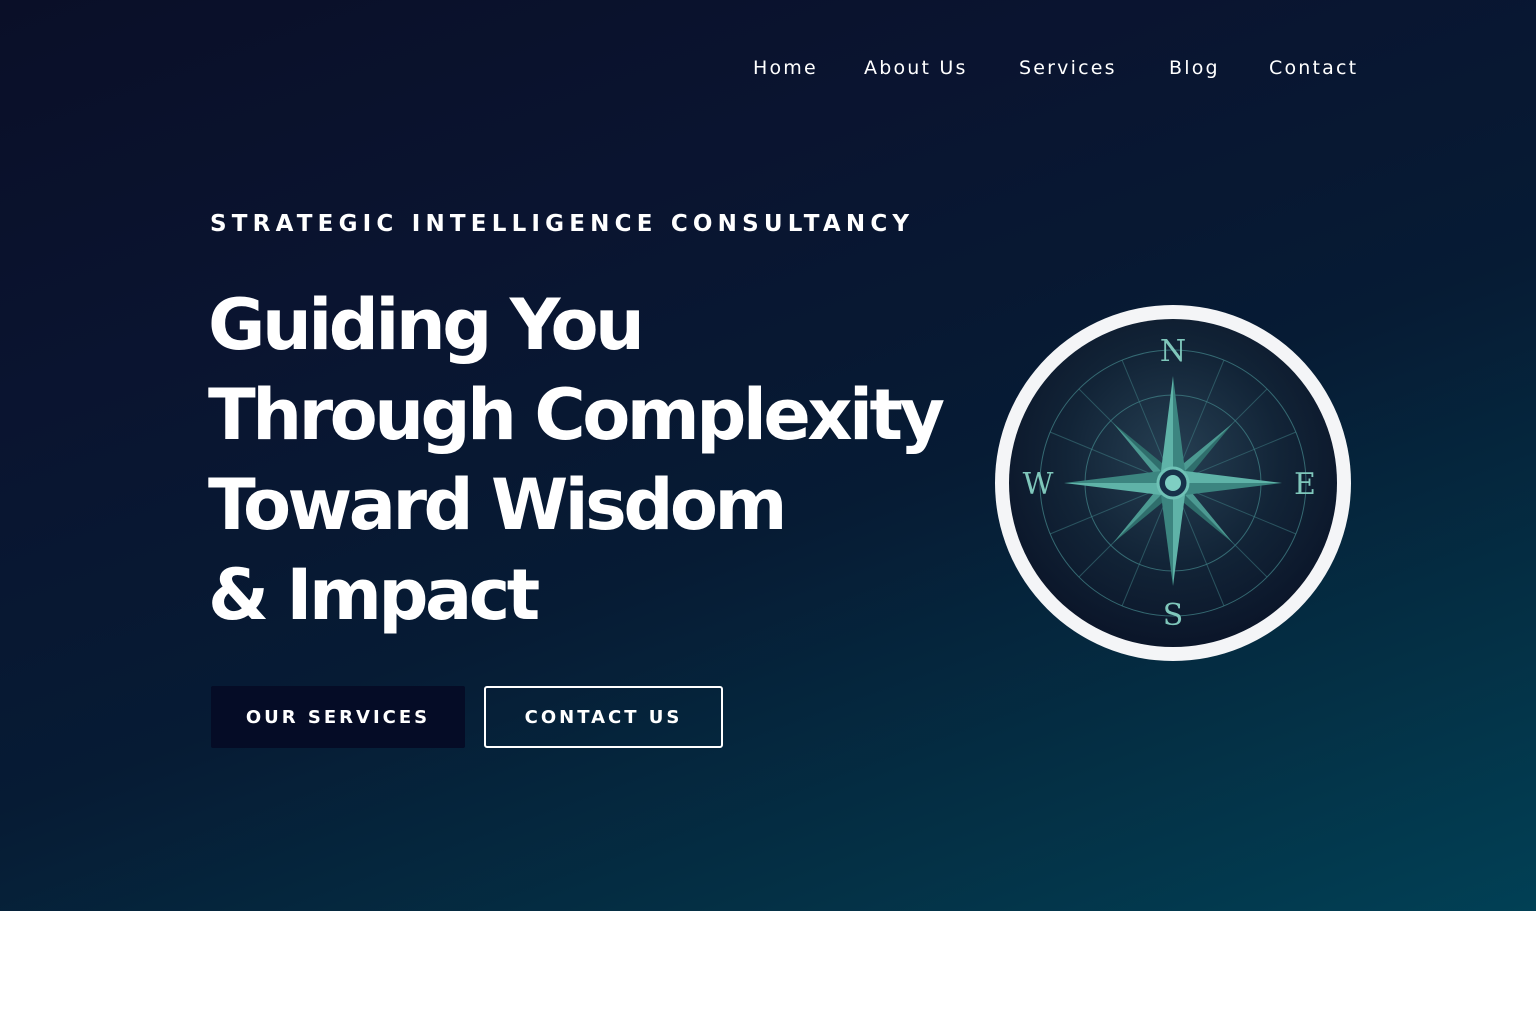 Image resolution: width=1536 pixels, height=1024 pixels. What do you see at coordinates (374, 595) in the screenshot?
I see `headline-line-4: & Impact` at bounding box center [374, 595].